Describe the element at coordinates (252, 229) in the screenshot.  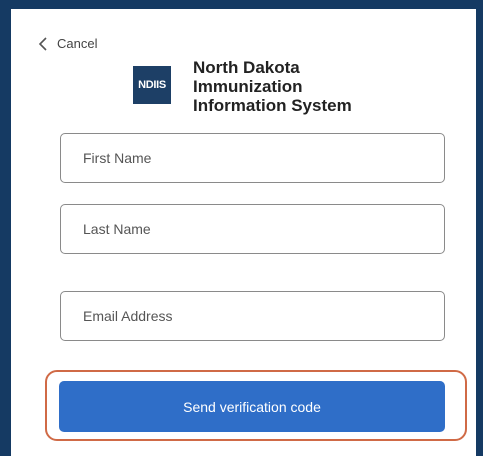
I see `last-name-field` at that location.